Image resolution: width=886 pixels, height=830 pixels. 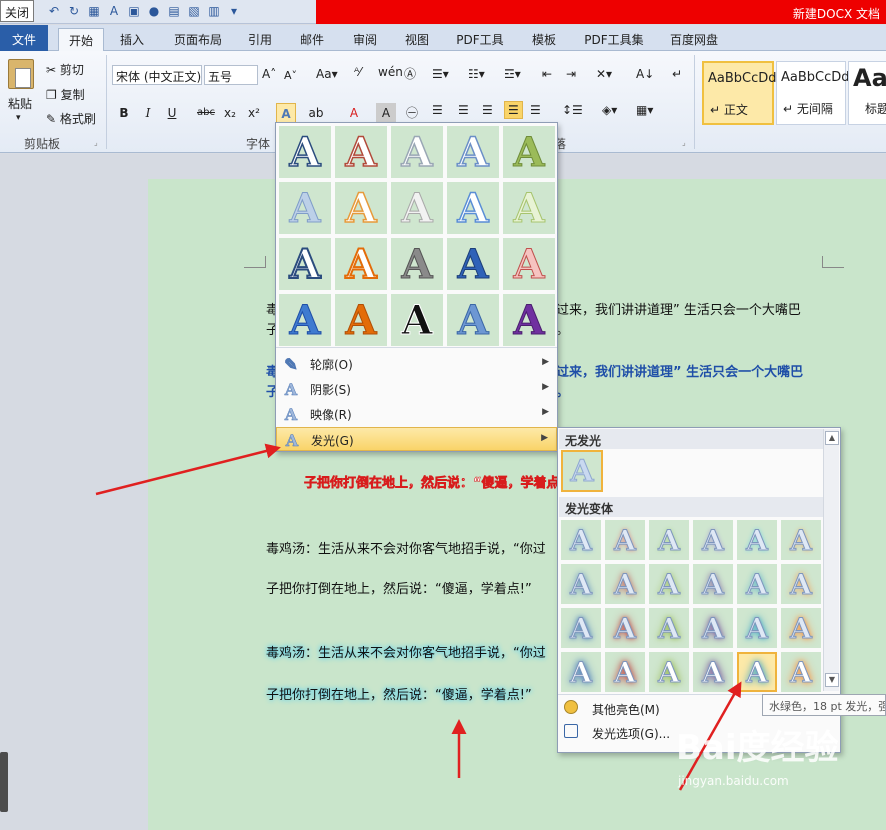 What do you see at coordinates (234, 11) in the screenshot?
I see `customize-icon: ▾` at bounding box center [234, 11].